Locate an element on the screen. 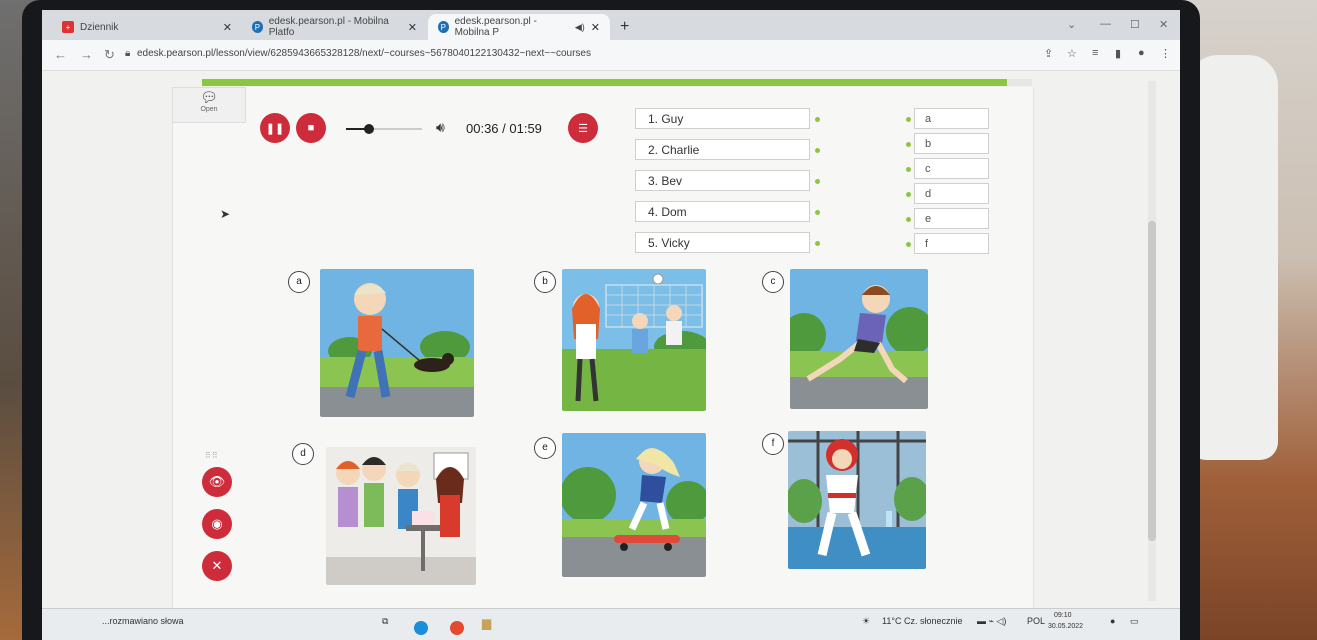 This screenshot has height=640, width=1317. picture-c is located at coordinates (859, 339).